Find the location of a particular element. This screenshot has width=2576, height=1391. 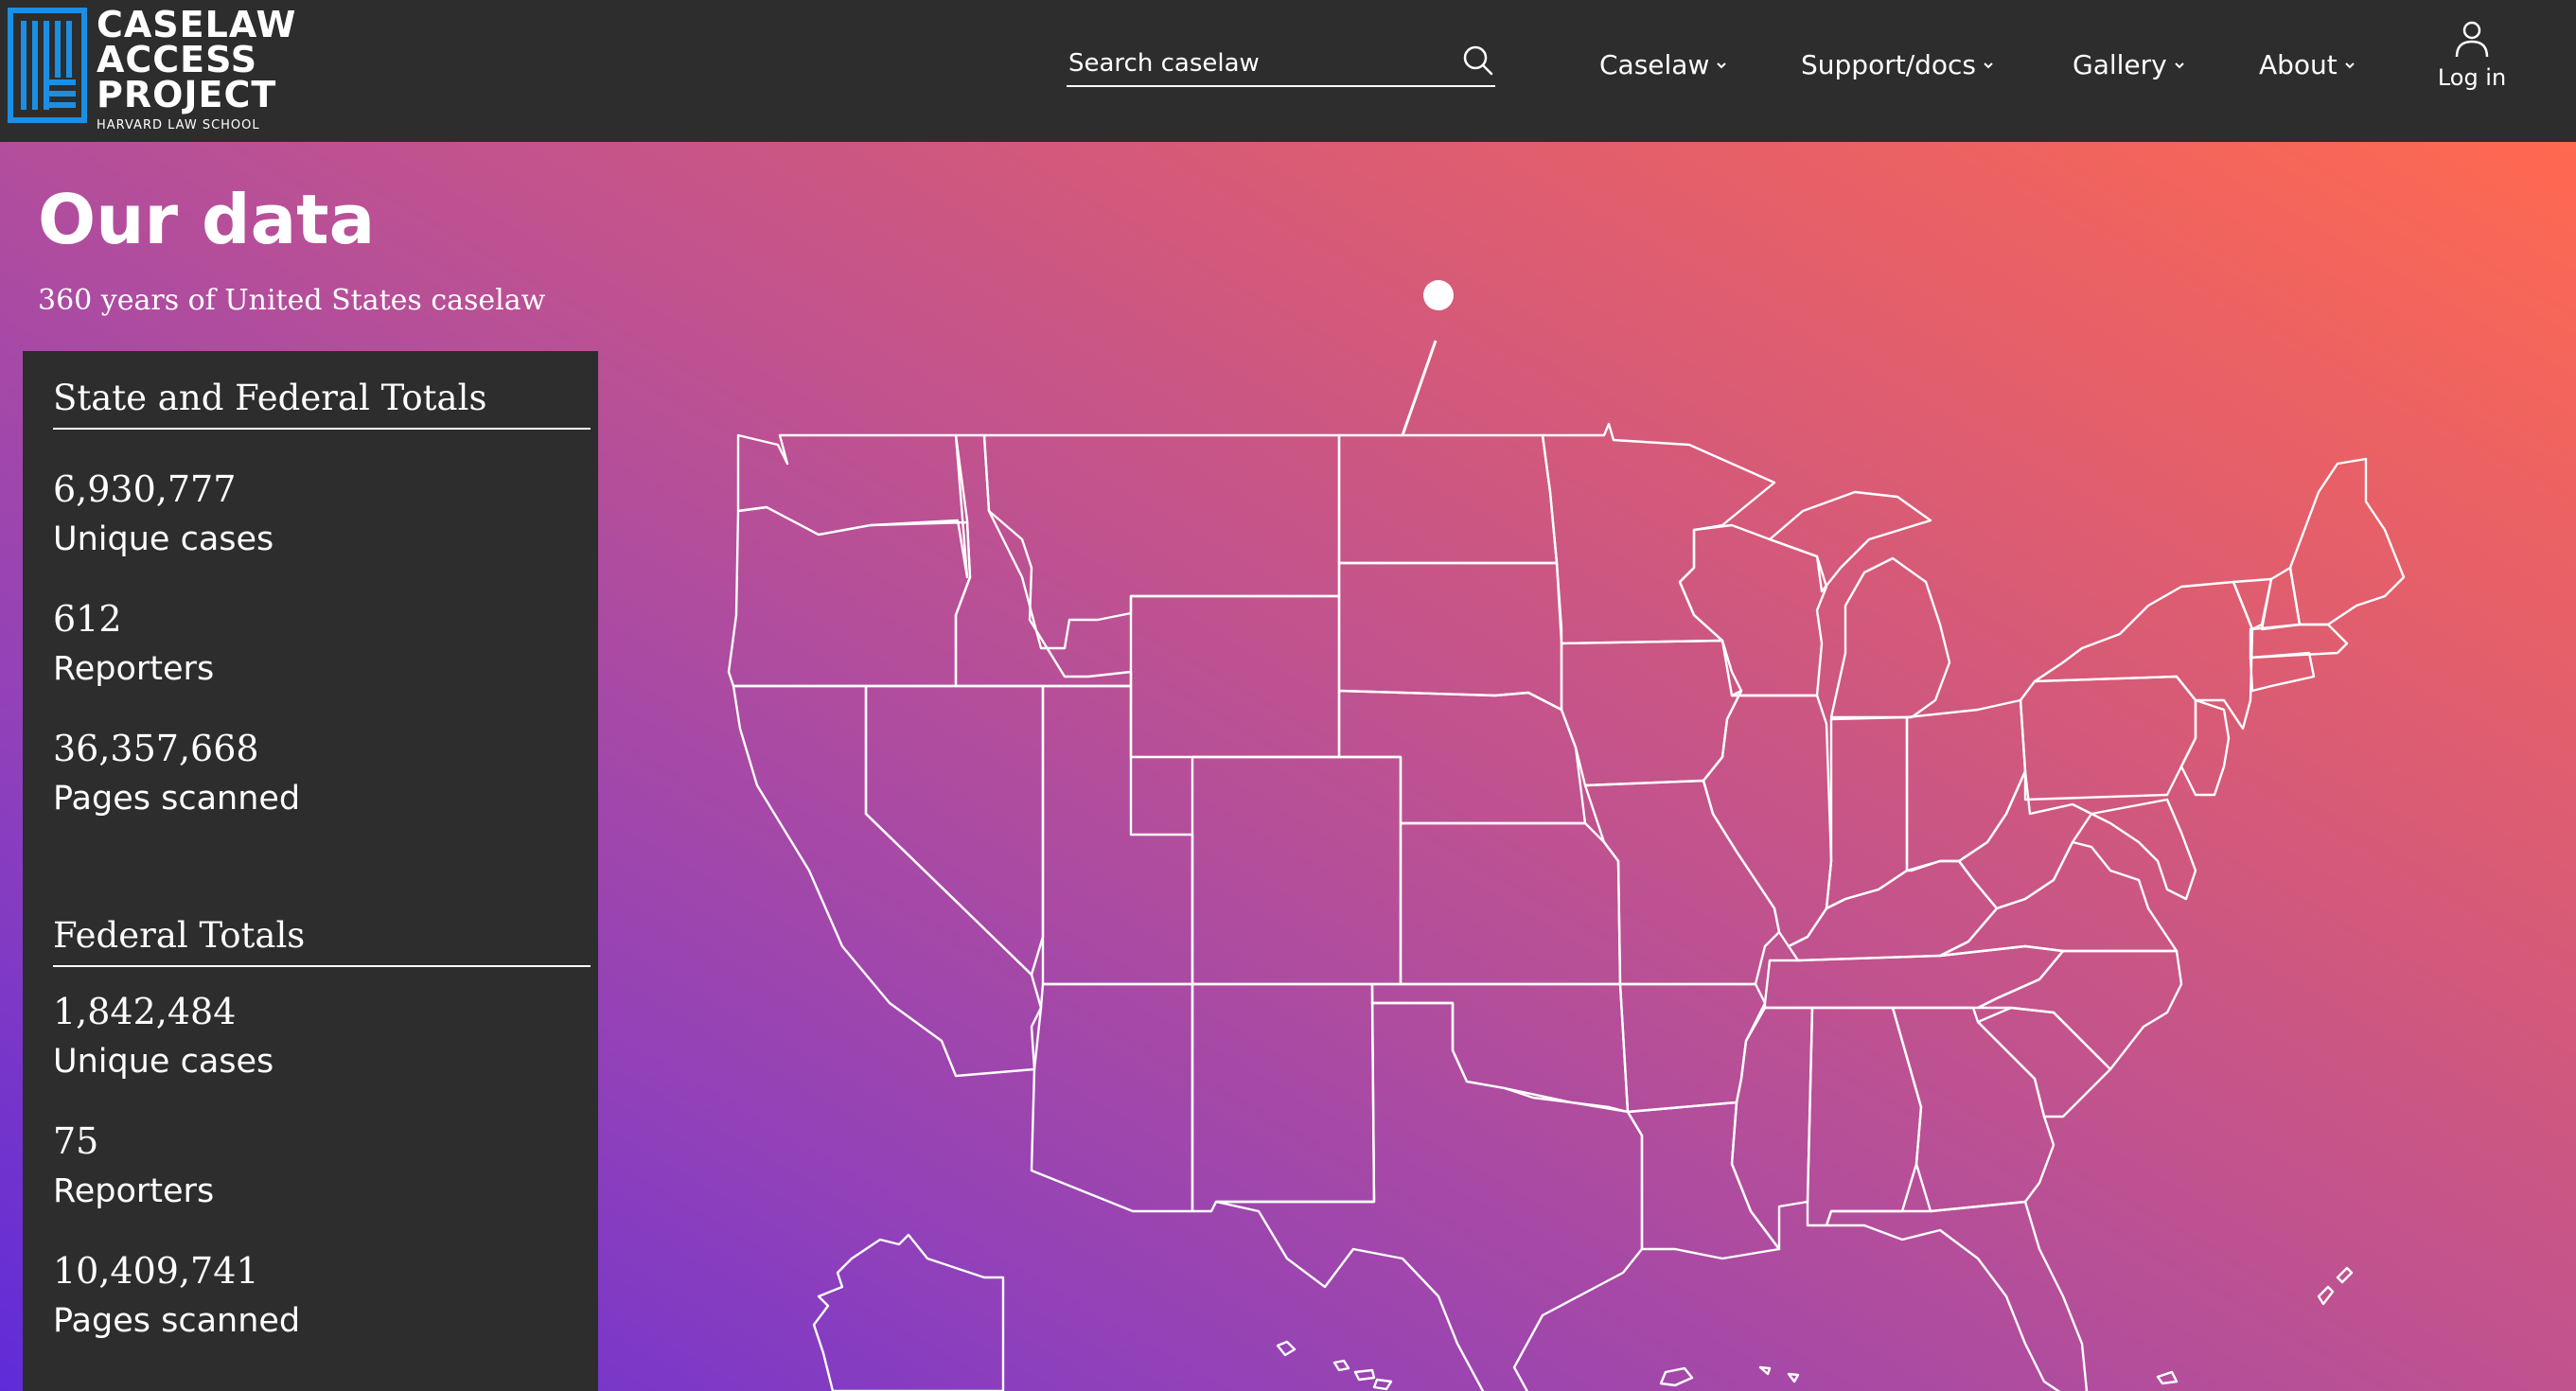

state-utah is located at coordinates (1117, 835).